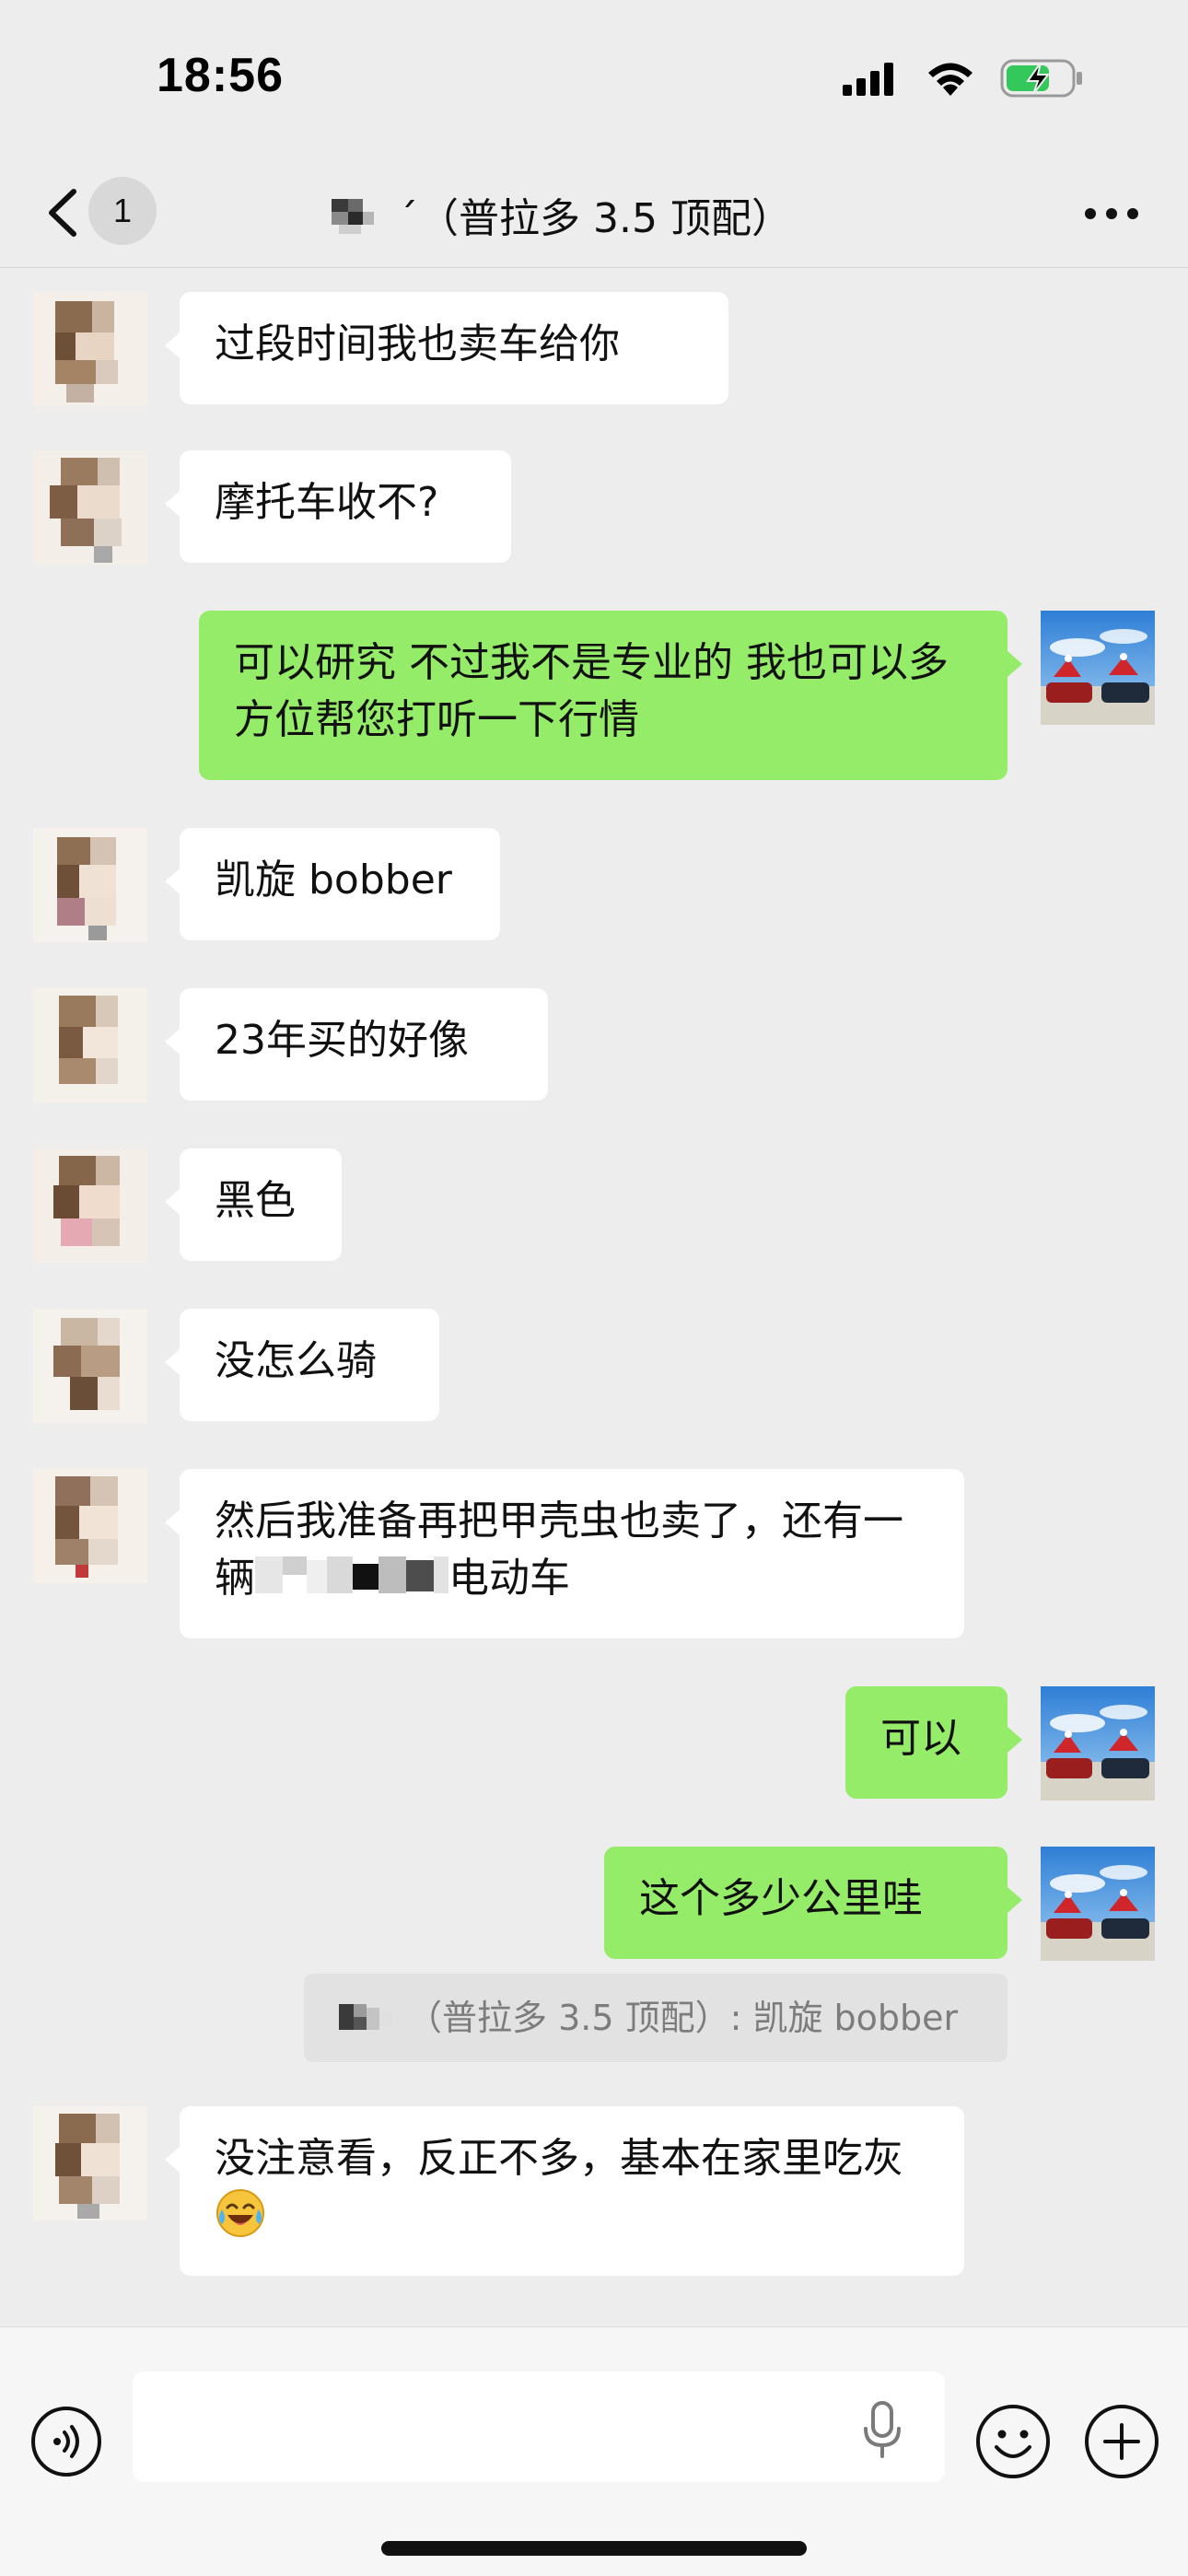 This screenshot has width=1188, height=2576. Describe the element at coordinates (256, 1200) in the screenshot. I see `message-text: 黑色` at that location.